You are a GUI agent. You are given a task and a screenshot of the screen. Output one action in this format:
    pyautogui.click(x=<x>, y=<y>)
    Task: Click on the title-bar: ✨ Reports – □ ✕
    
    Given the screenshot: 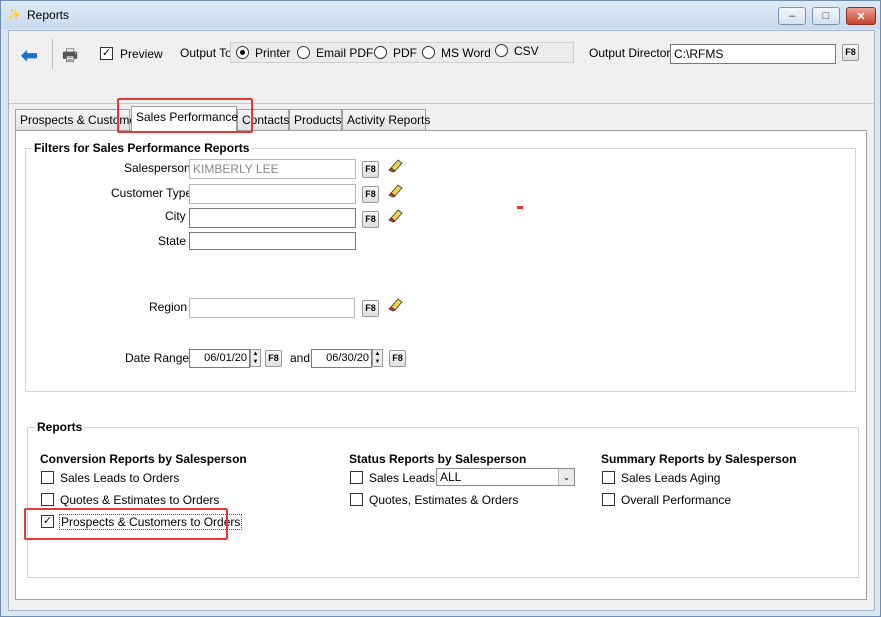 What is the action you would take?
    pyautogui.click(x=440, y=15)
    